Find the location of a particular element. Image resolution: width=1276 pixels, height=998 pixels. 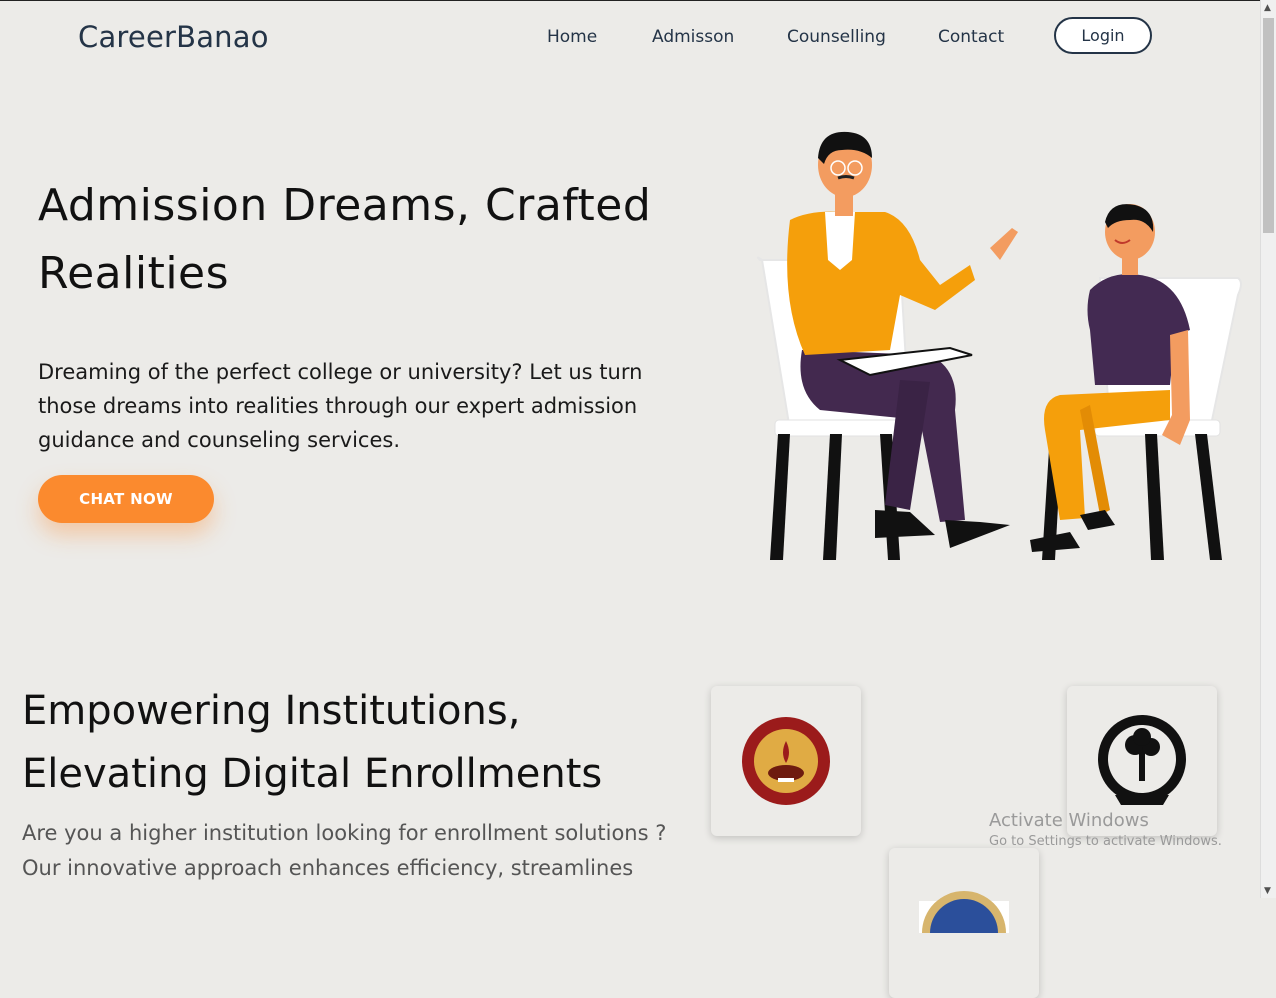

hero-title: Admission Dreams, Crafted Realities is located at coordinates (345, 239).